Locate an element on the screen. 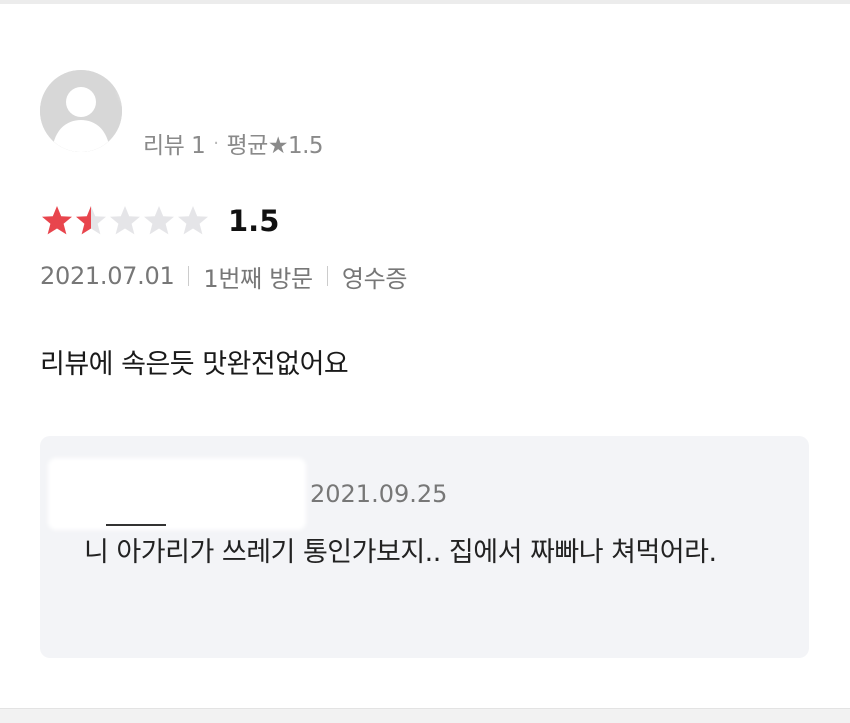  user-stats: 리뷰 1 · 평균★1.5 is located at coordinates (233, 144).